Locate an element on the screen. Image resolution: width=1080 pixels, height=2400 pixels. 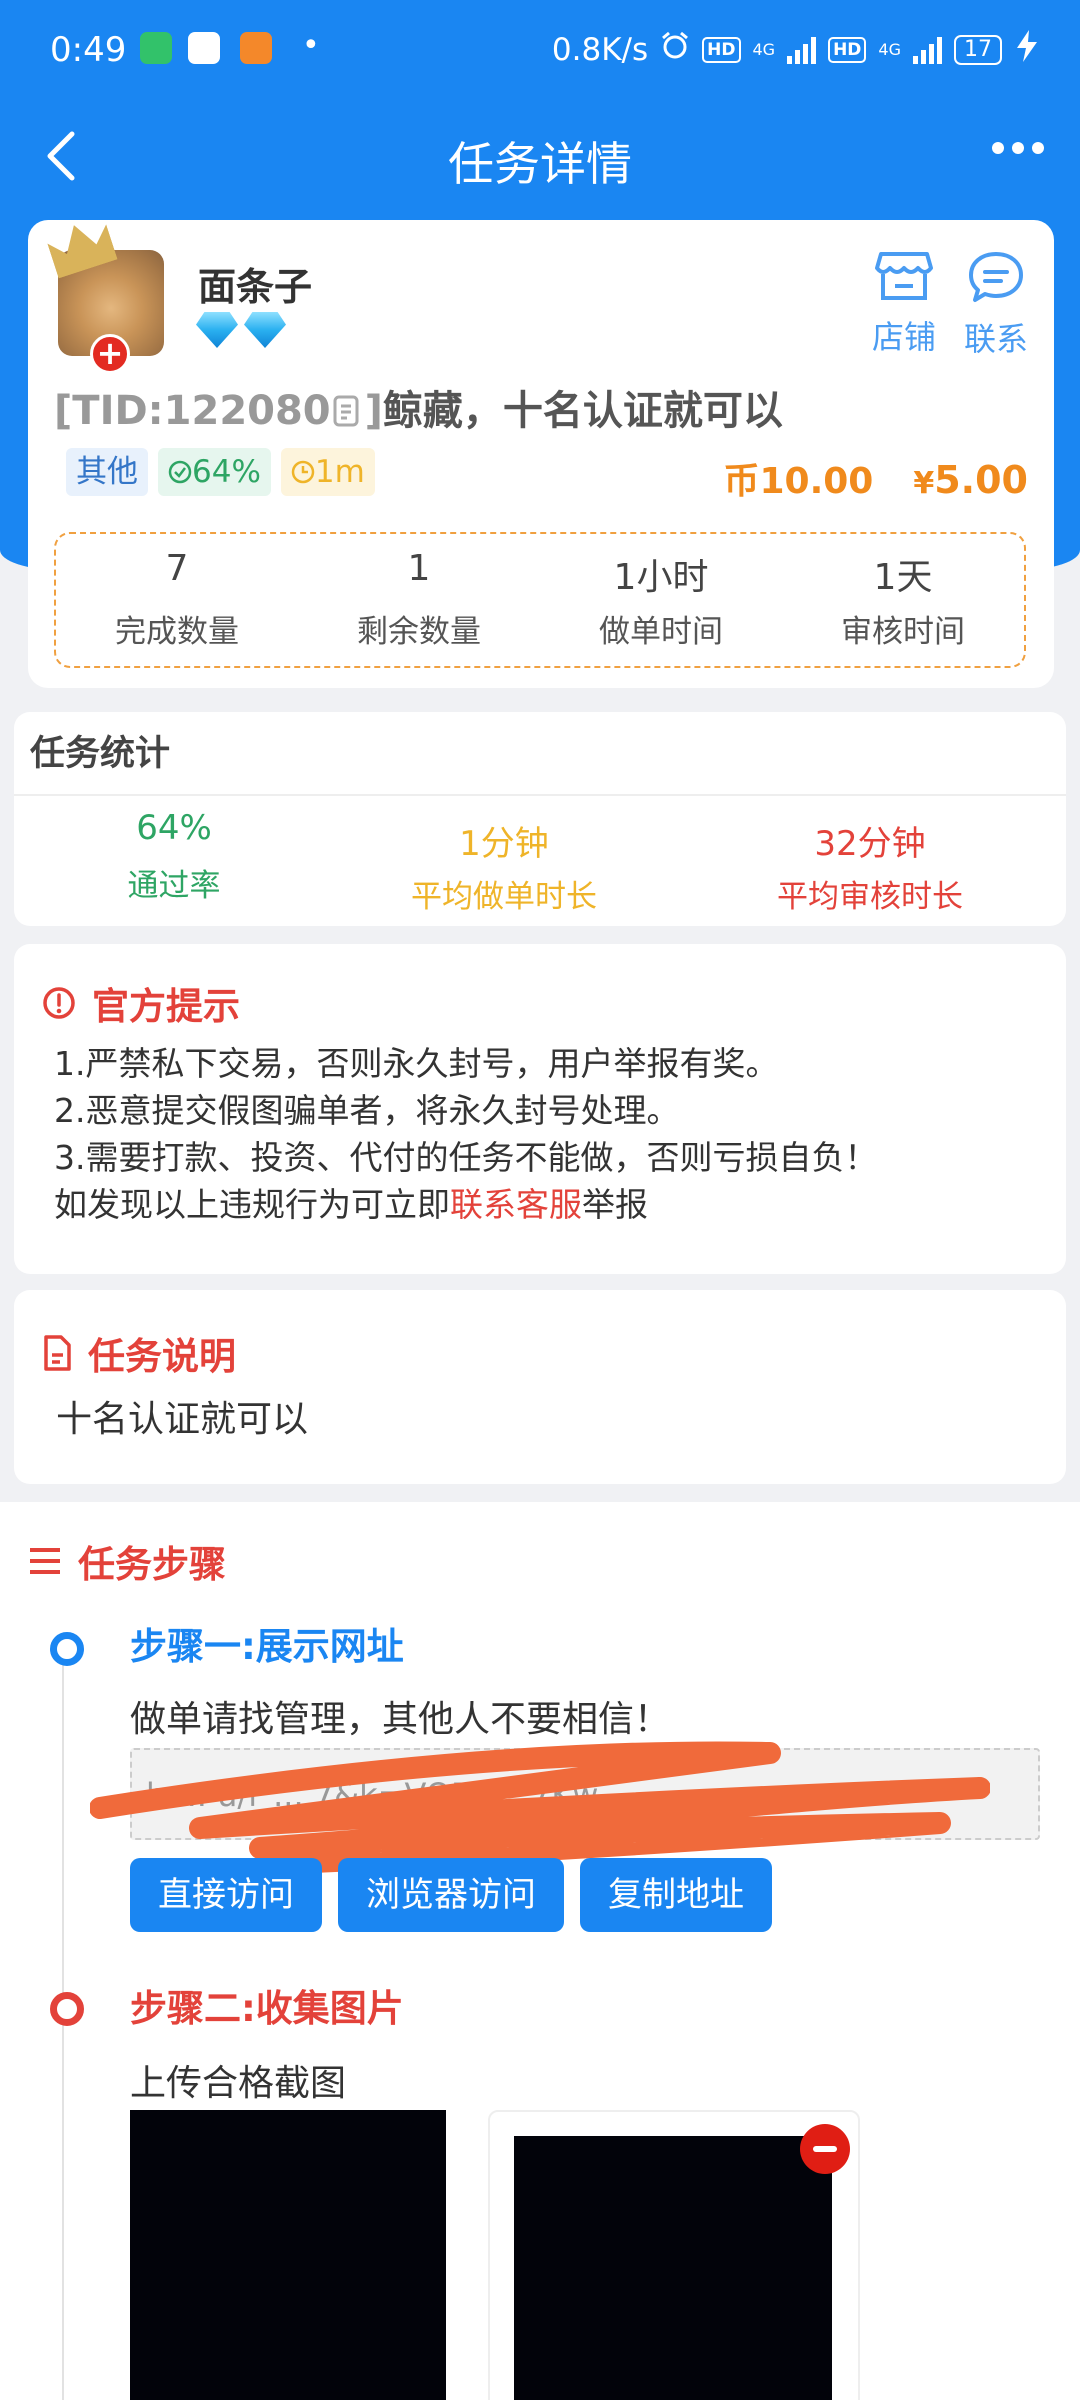
uploaded-screenshot is located at coordinates (673, 2268).